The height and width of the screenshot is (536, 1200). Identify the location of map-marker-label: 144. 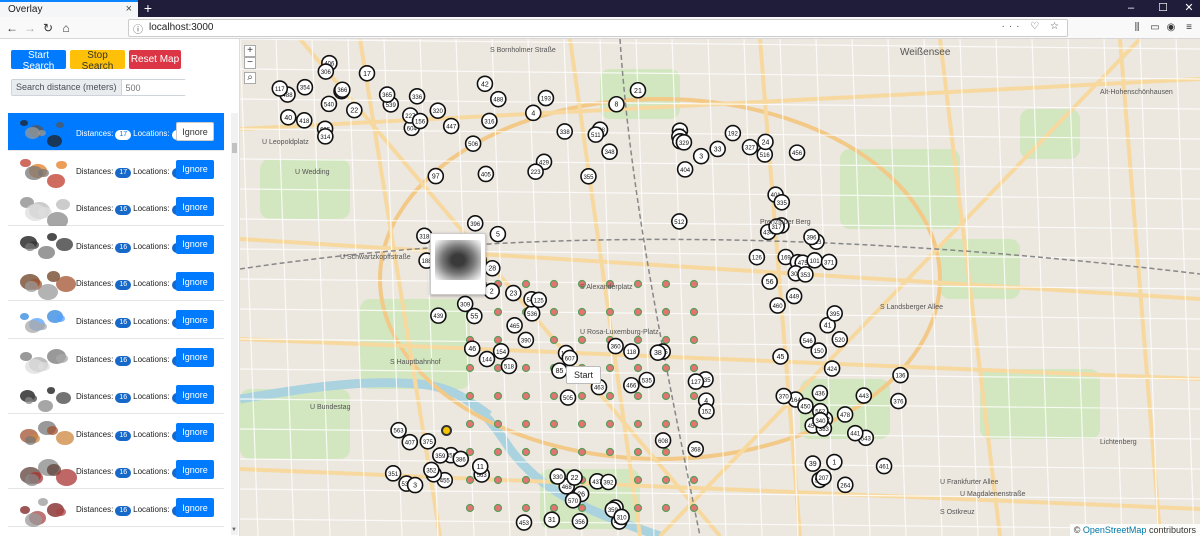
(487, 361).